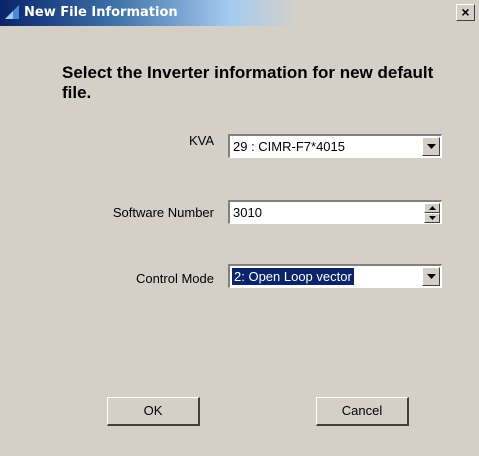 This screenshot has width=479, height=456. What do you see at coordinates (163, 212) in the screenshot?
I see `software-number-label: Software Number` at bounding box center [163, 212].